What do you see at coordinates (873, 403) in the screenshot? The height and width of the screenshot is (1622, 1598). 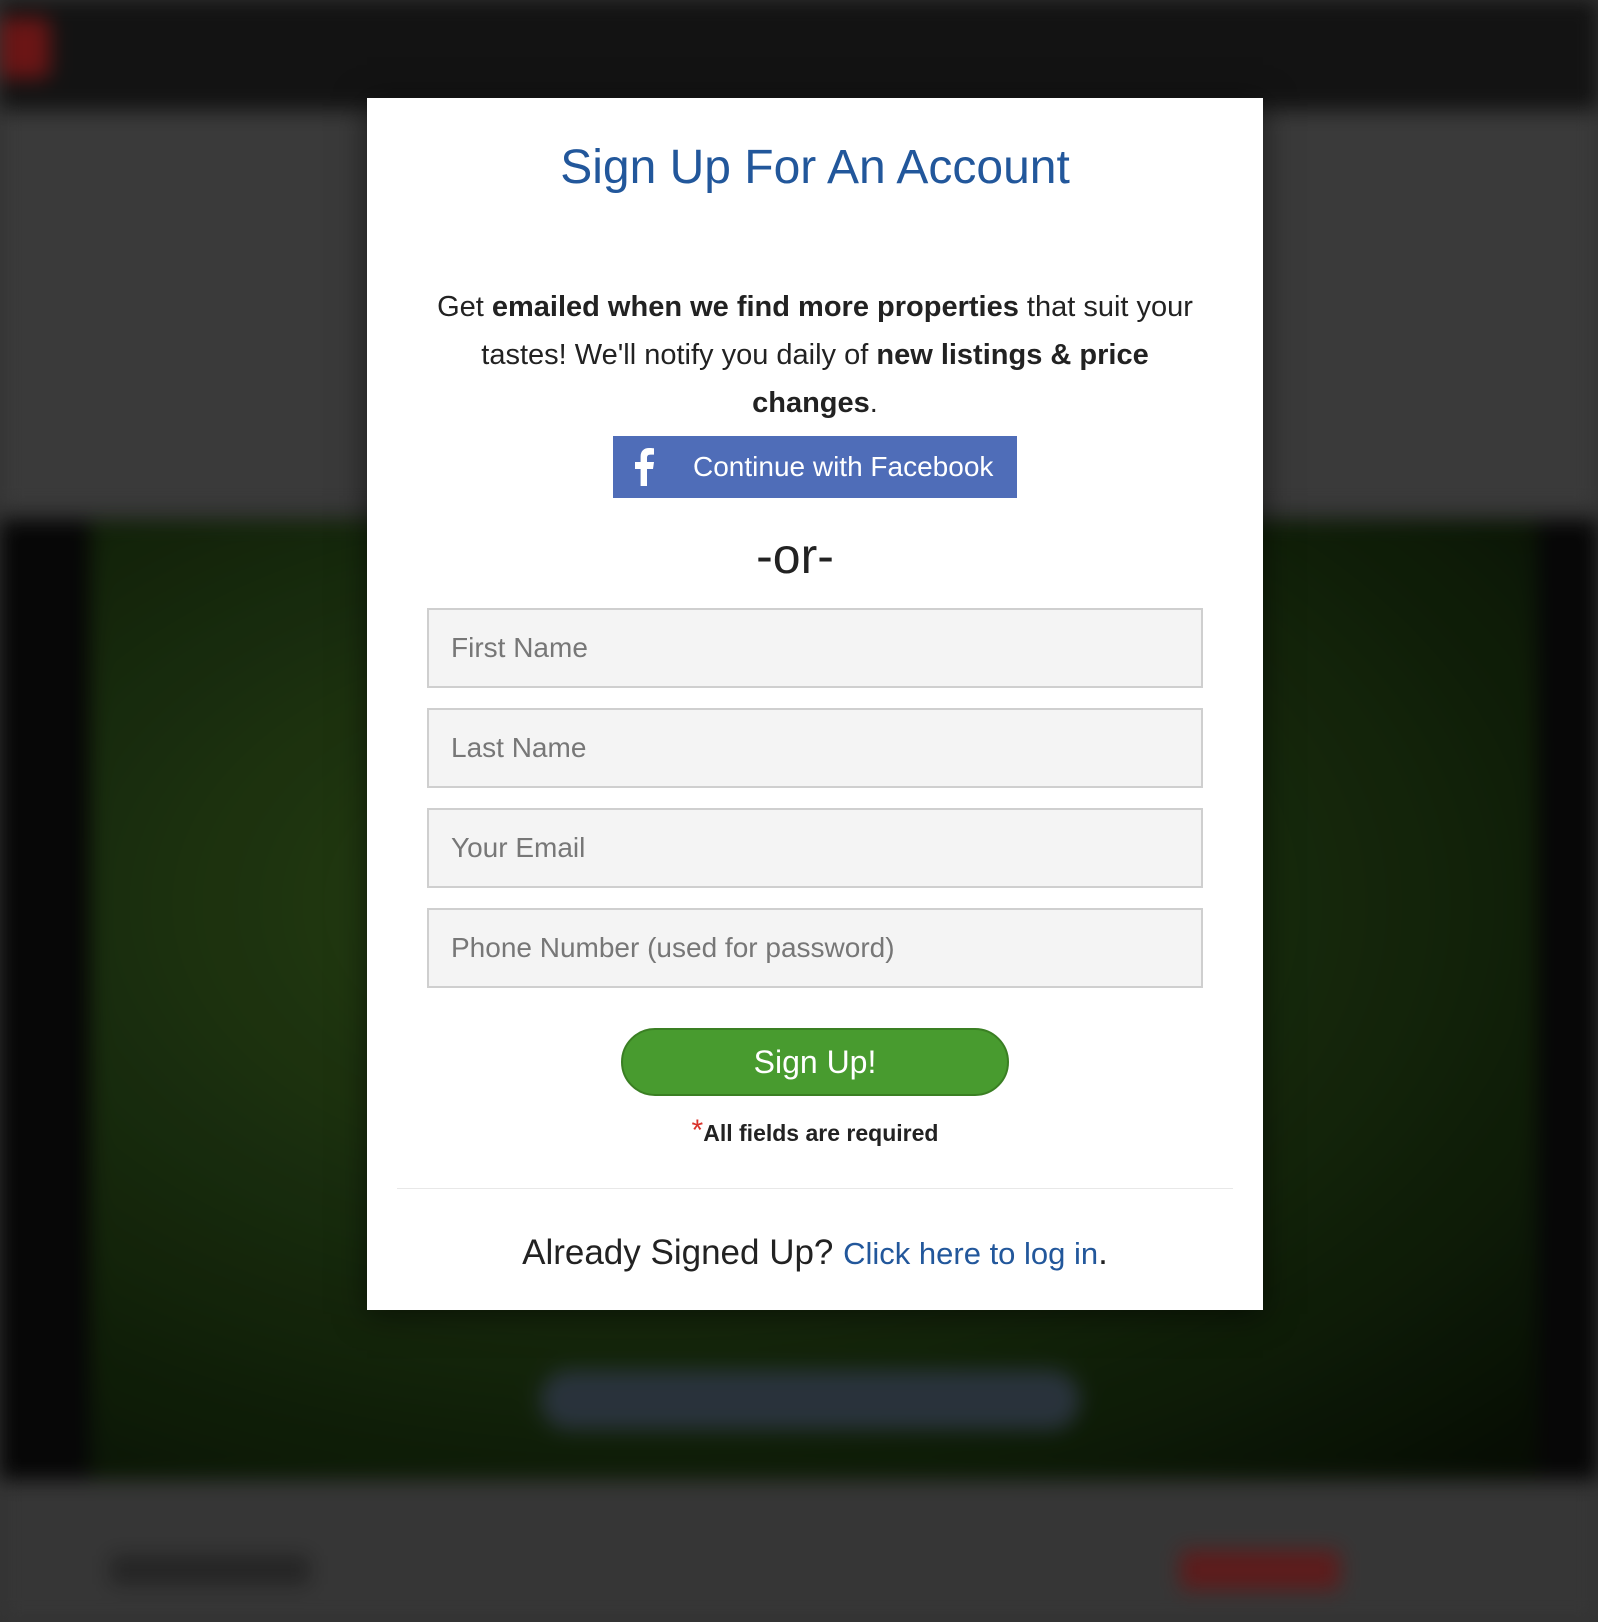 I see `intro-text-part: .` at bounding box center [873, 403].